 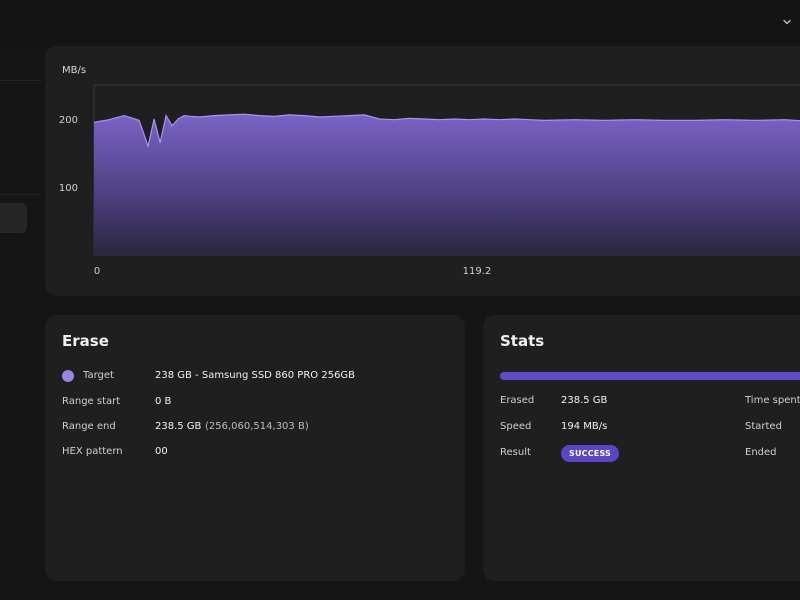 I want to click on chevron-down-icon, so click(x=787, y=22).